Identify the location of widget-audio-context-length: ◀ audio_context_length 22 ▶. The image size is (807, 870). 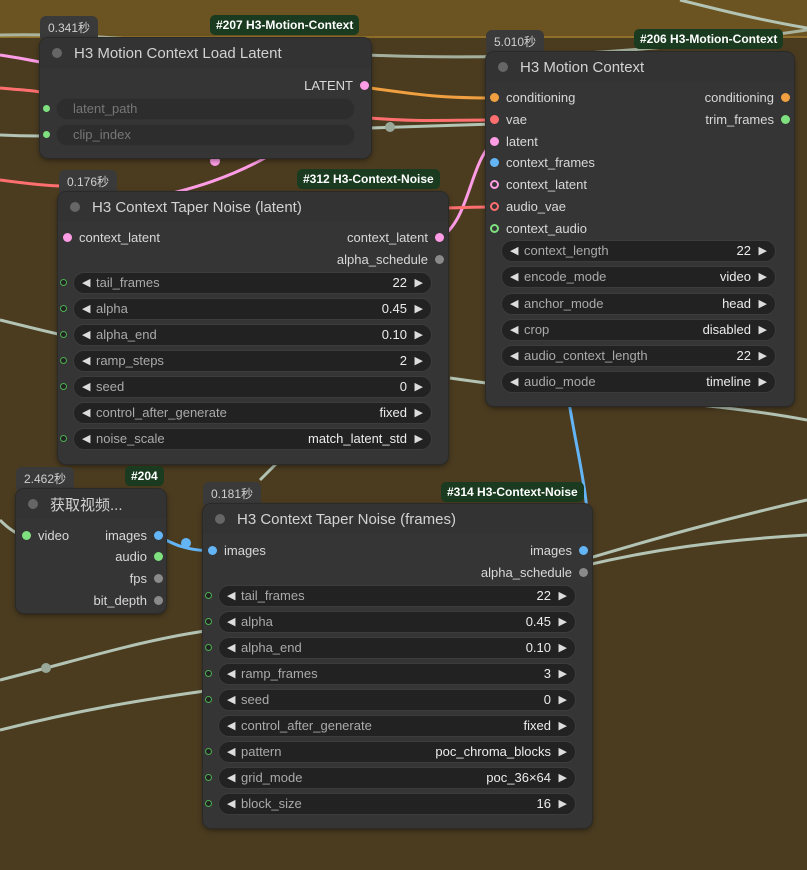
(638, 356).